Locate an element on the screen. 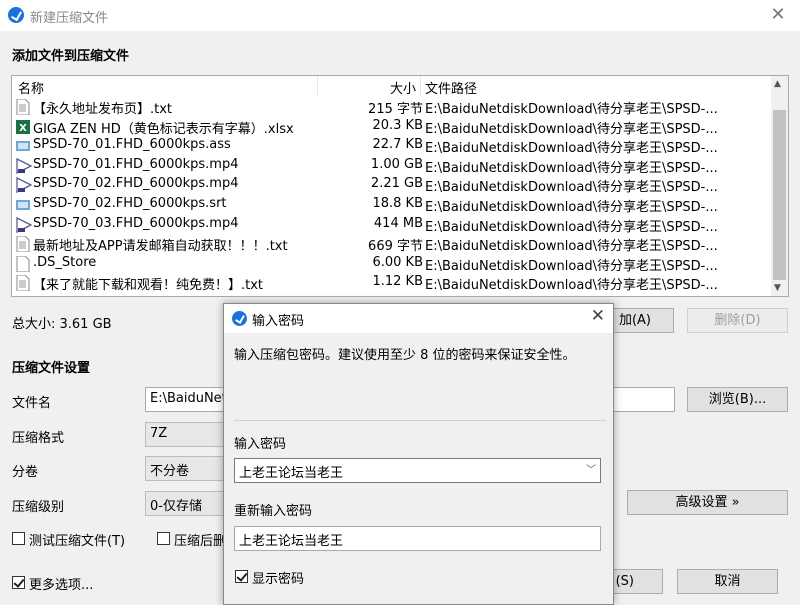  test-archive-label: 测试压缩文件(T) is located at coordinates (77, 539).